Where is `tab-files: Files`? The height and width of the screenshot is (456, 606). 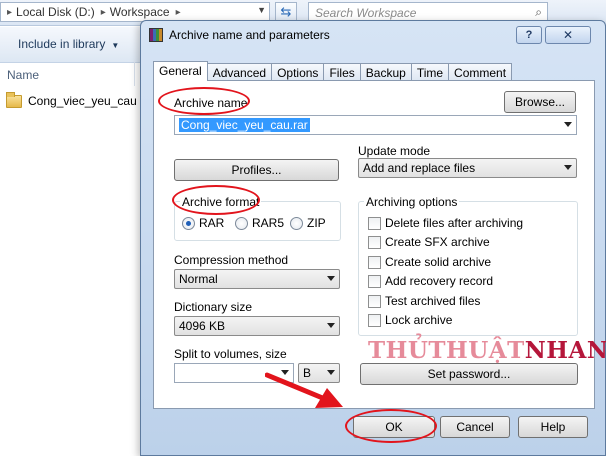
tab-files: Files is located at coordinates (342, 72).